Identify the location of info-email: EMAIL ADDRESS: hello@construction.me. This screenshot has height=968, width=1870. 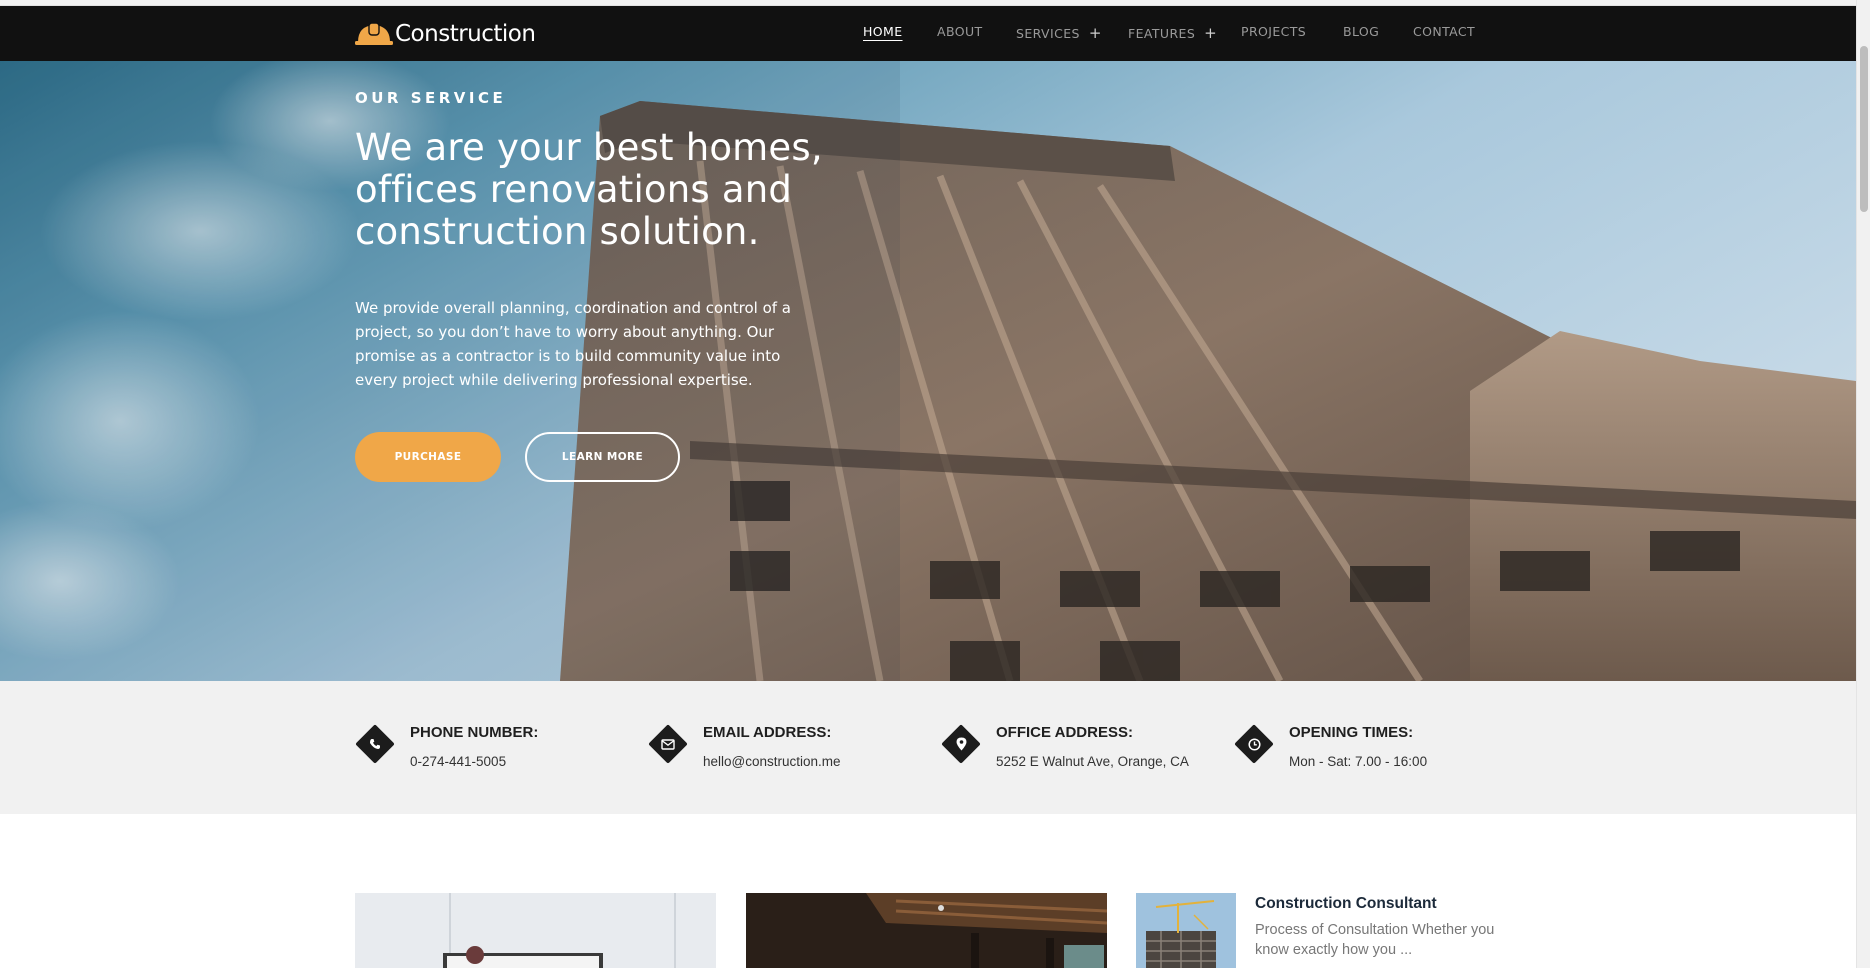
(744, 745).